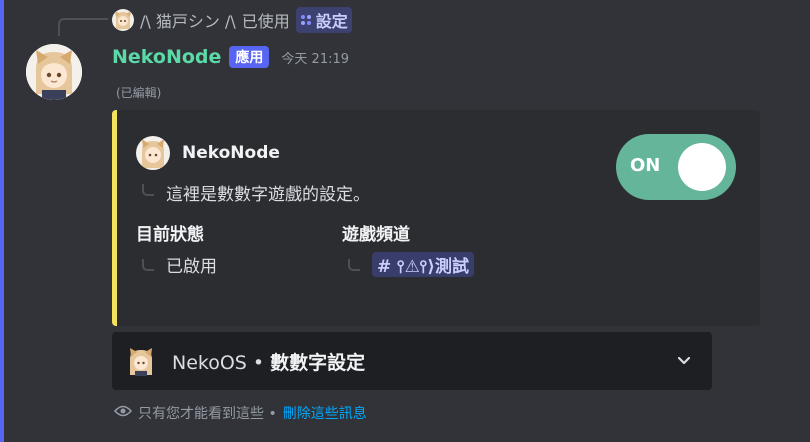  I want to click on on-toggle-image: ON, so click(676, 167).